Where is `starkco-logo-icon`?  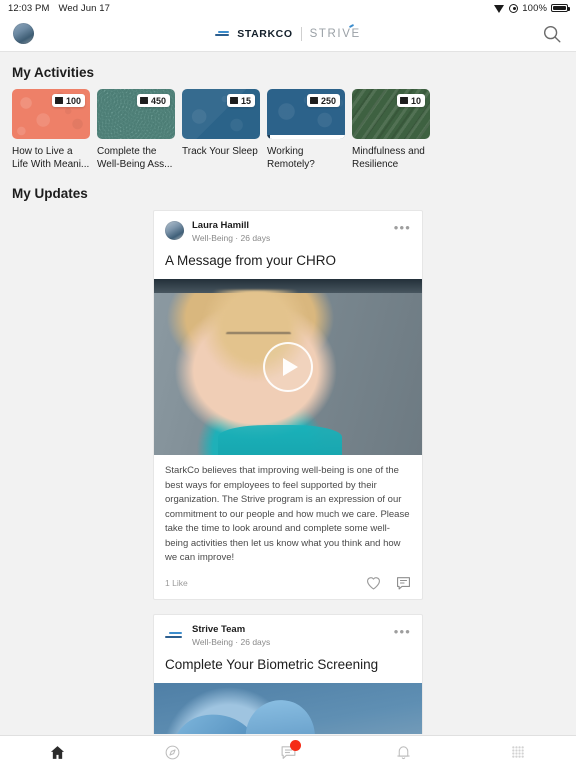 starkco-logo-icon is located at coordinates (222, 33).